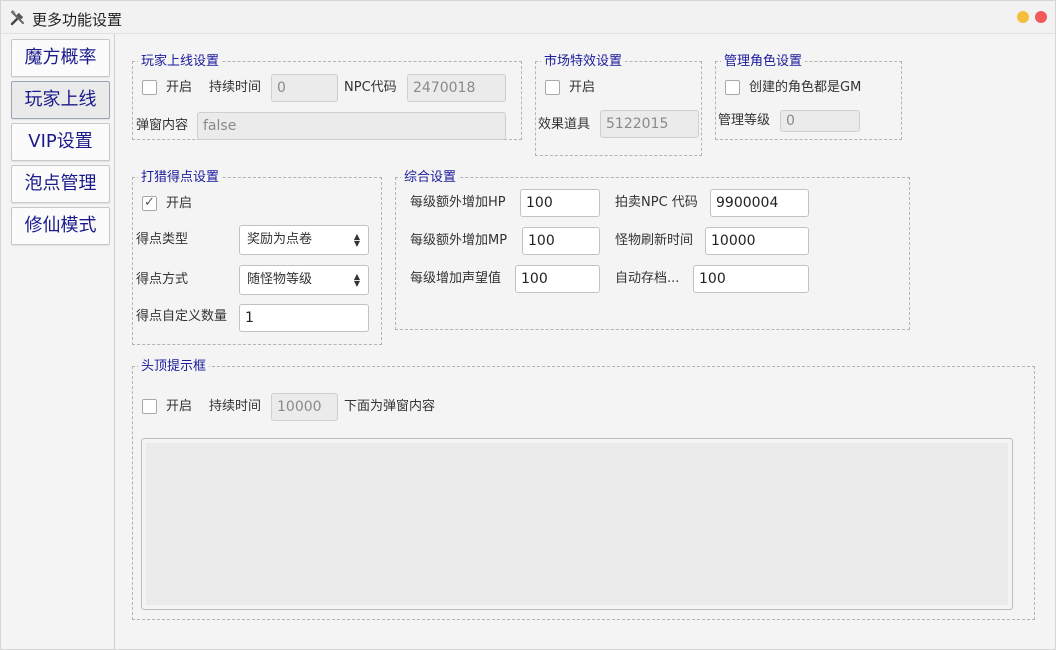  What do you see at coordinates (60, 142) in the screenshot?
I see `sidebar-item-vip-settings: VIP设置` at bounding box center [60, 142].